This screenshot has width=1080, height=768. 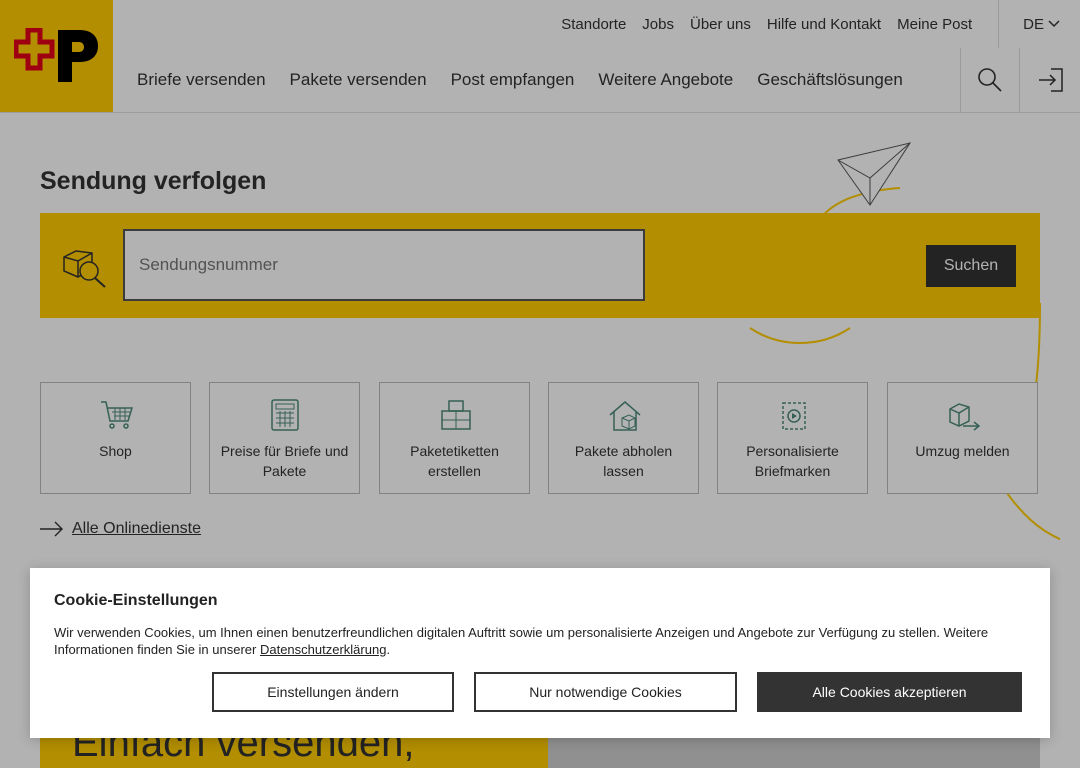 I want to click on cookie-settings-button: Einstellungen ändern, so click(x=333, y=692).